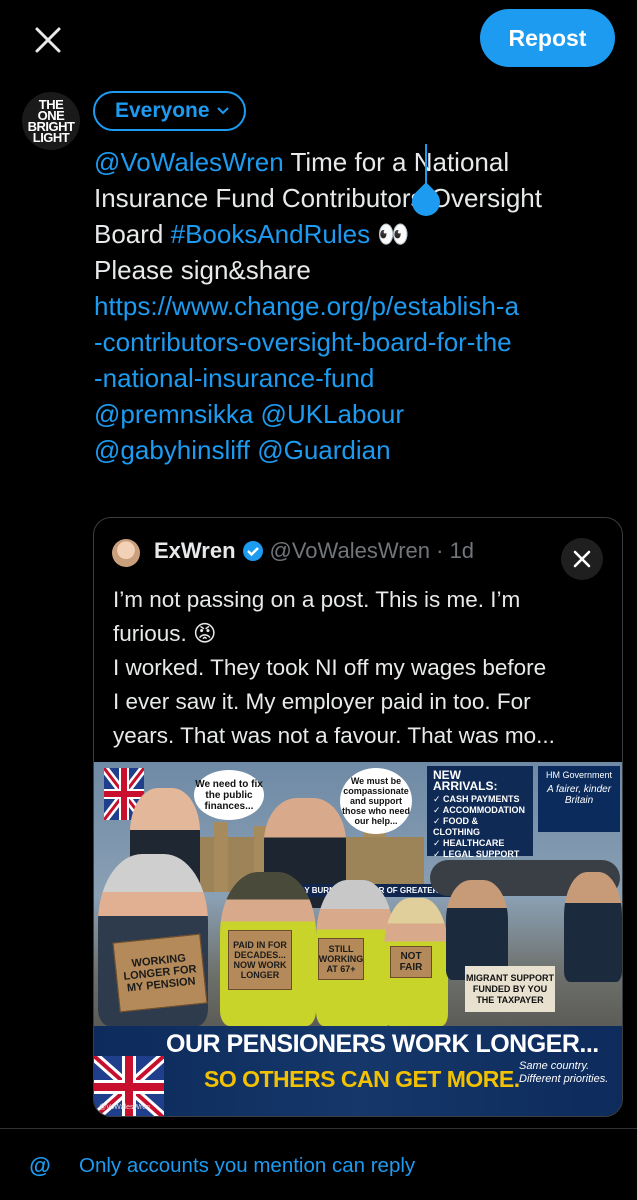 This screenshot has height=1200, width=637. I want to click on arrivals-item: ✓ FOOD & CLOTHING, so click(456, 826).